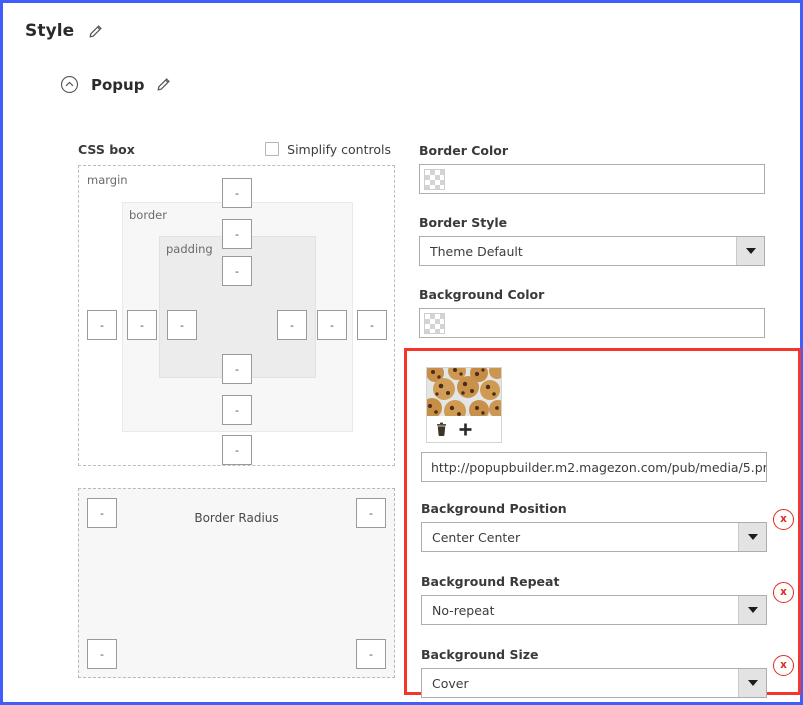  What do you see at coordinates (237, 450) in the screenshot?
I see `margin-bottom-input: -` at bounding box center [237, 450].